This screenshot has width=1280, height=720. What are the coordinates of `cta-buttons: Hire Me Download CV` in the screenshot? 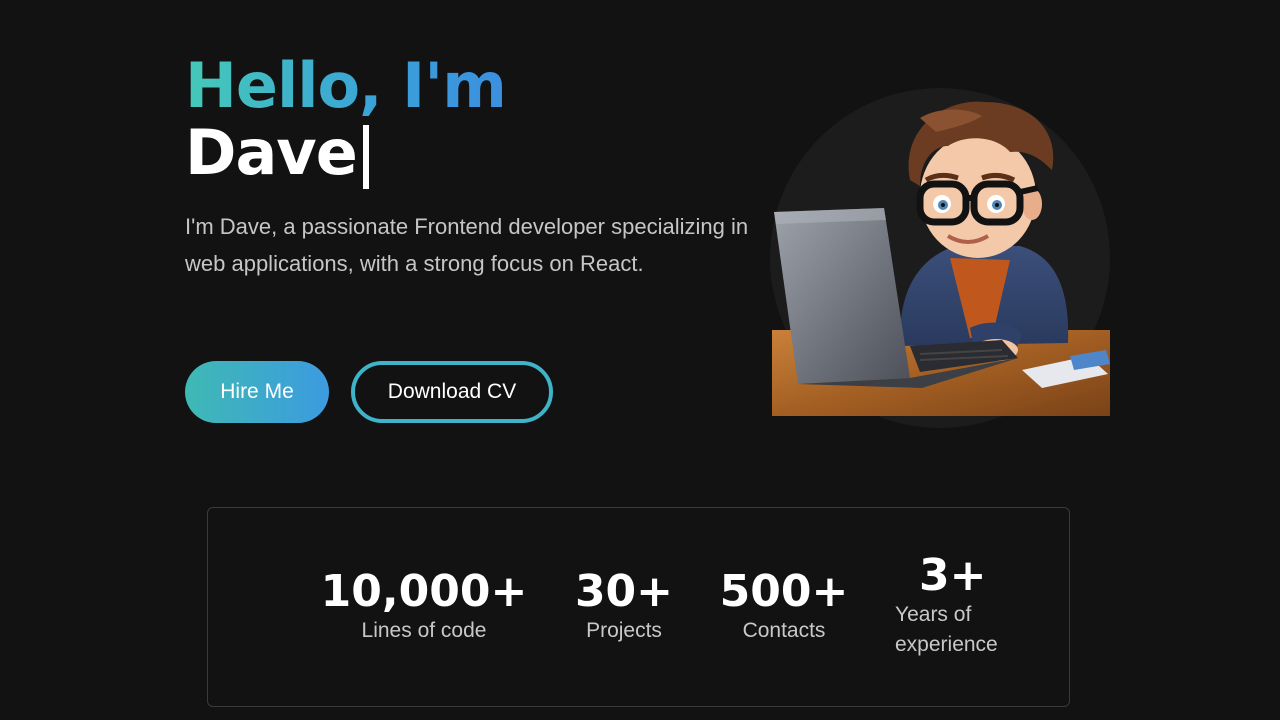 It's located at (369, 392).